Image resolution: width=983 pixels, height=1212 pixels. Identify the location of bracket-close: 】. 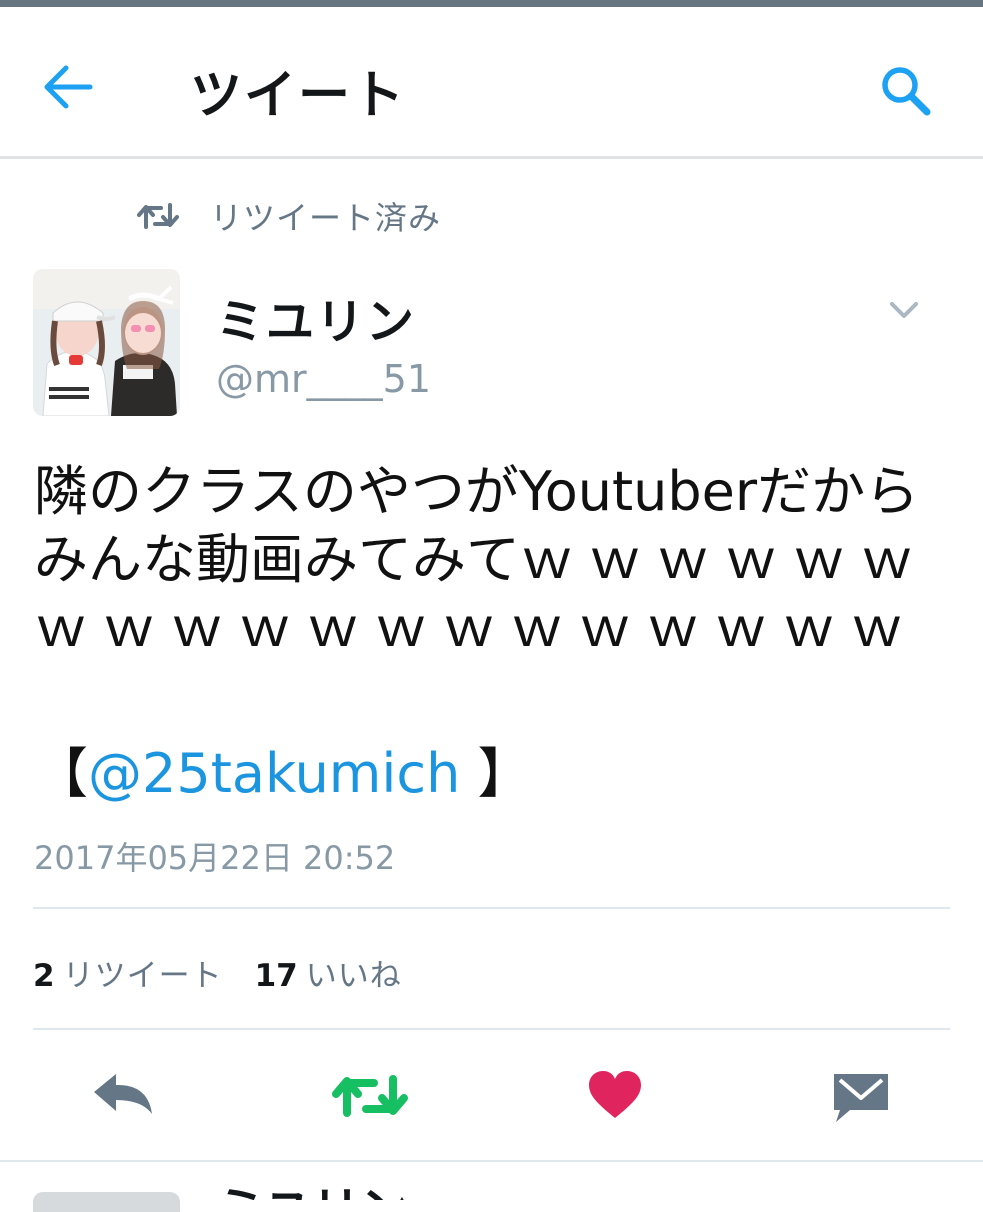
(504, 773).